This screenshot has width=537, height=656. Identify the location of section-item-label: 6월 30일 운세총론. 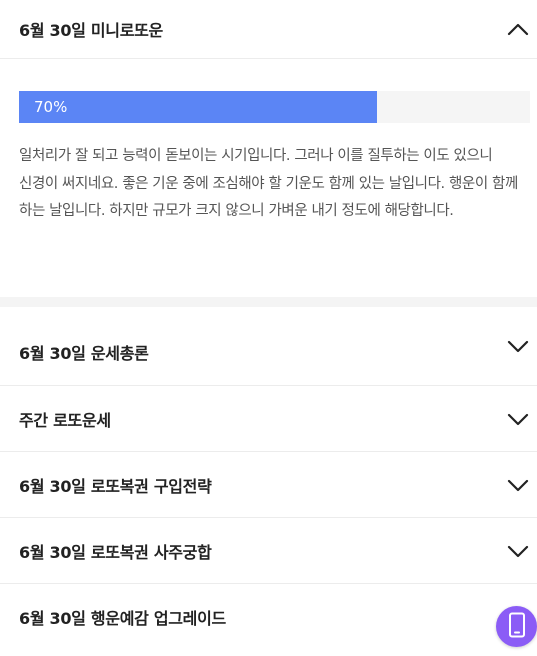
(84, 353).